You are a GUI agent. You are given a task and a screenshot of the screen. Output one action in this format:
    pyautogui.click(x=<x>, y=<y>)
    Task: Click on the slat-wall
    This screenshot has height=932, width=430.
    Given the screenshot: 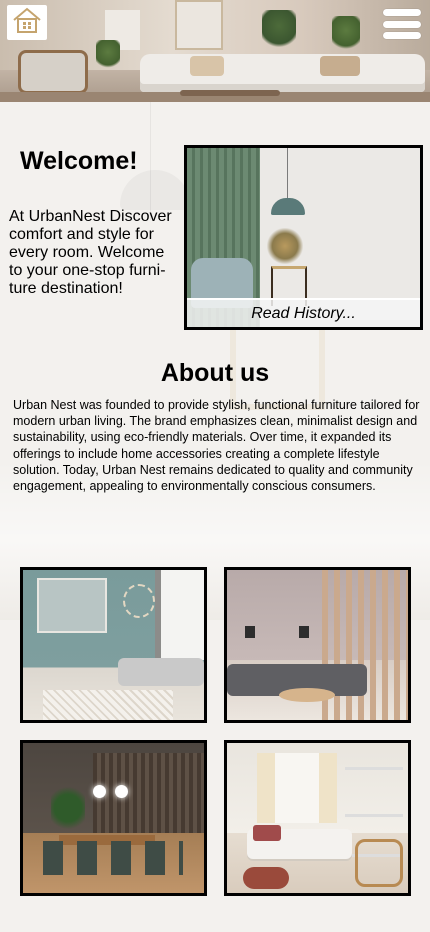 What is the action you would take?
    pyautogui.click(x=148, y=793)
    